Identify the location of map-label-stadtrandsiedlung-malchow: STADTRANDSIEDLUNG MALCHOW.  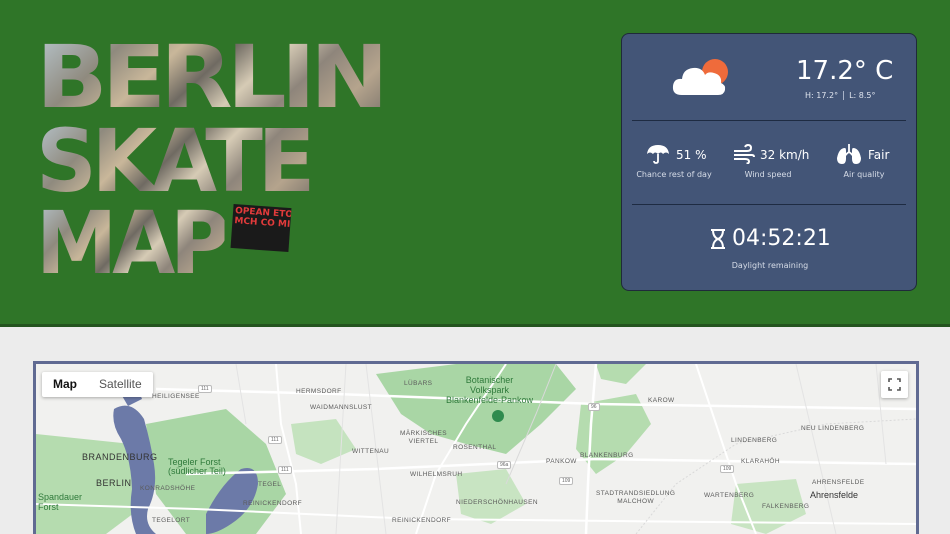
(636, 497).